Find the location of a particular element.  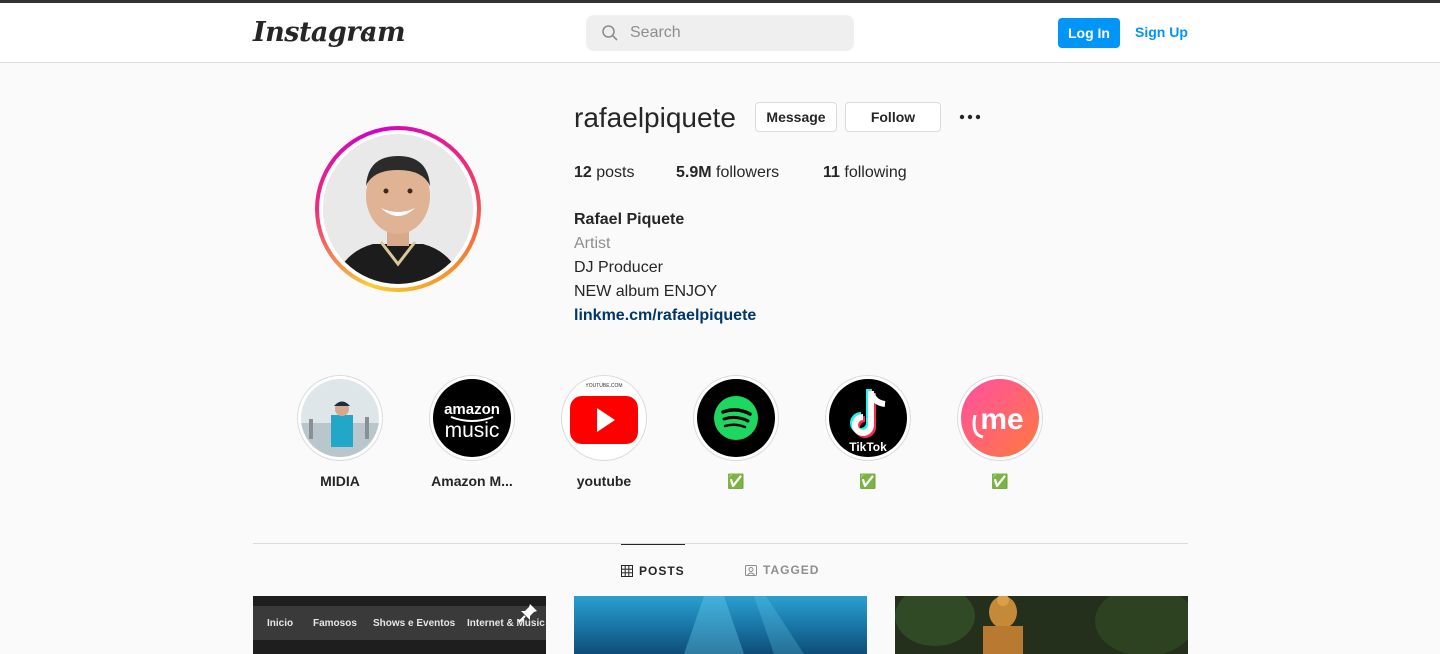

profile-website-link: linkme.cm/rafaelpiquete is located at coordinates (665, 316).